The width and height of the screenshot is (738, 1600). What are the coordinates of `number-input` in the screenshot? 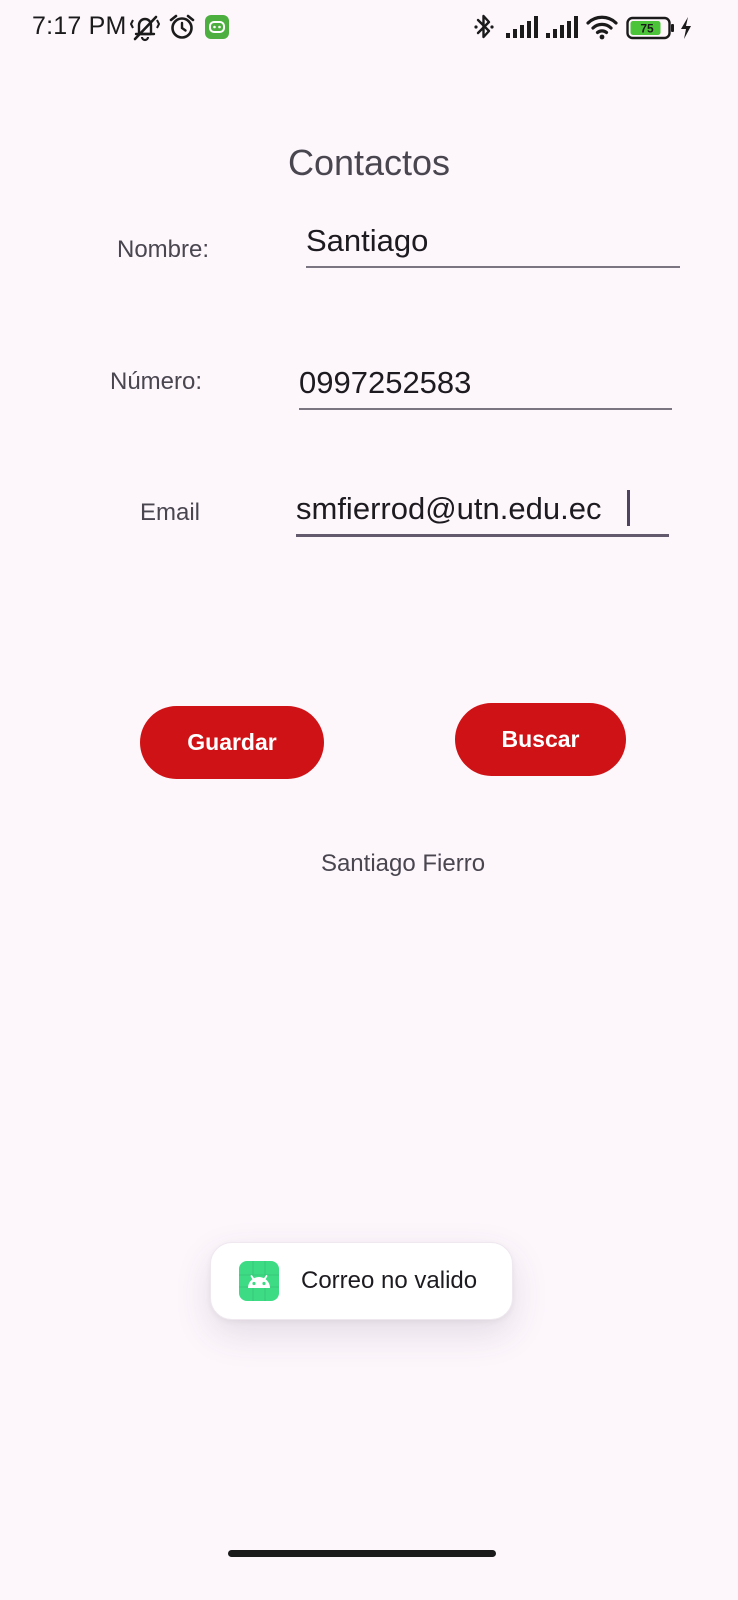 It's located at (485, 387).